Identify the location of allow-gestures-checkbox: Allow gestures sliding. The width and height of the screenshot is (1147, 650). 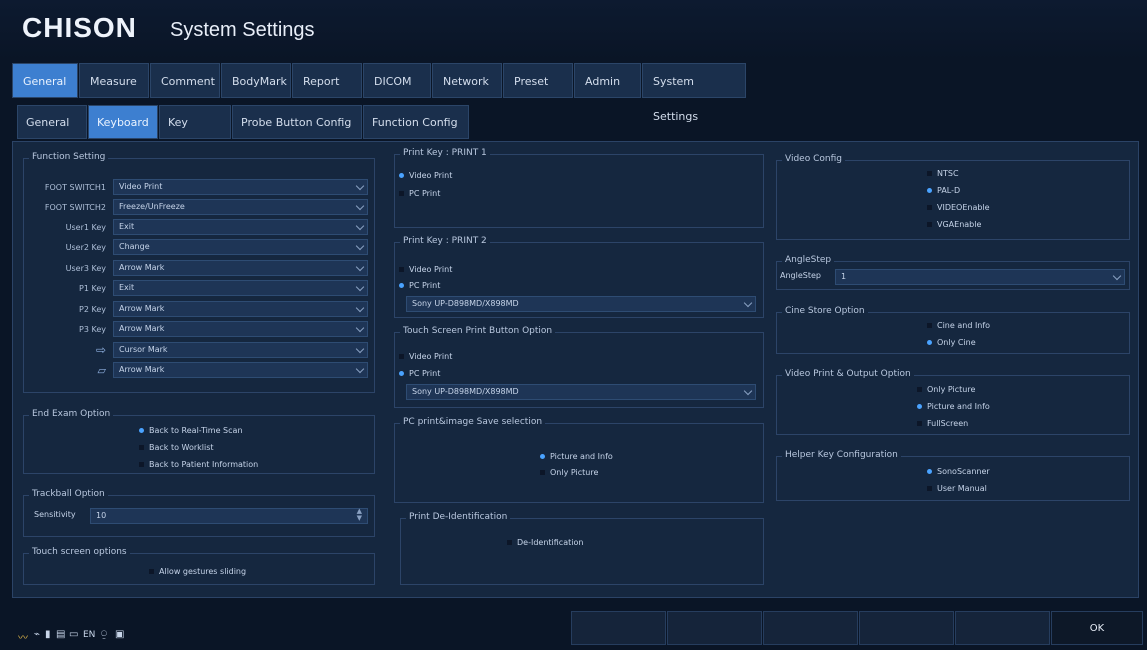
(197, 572).